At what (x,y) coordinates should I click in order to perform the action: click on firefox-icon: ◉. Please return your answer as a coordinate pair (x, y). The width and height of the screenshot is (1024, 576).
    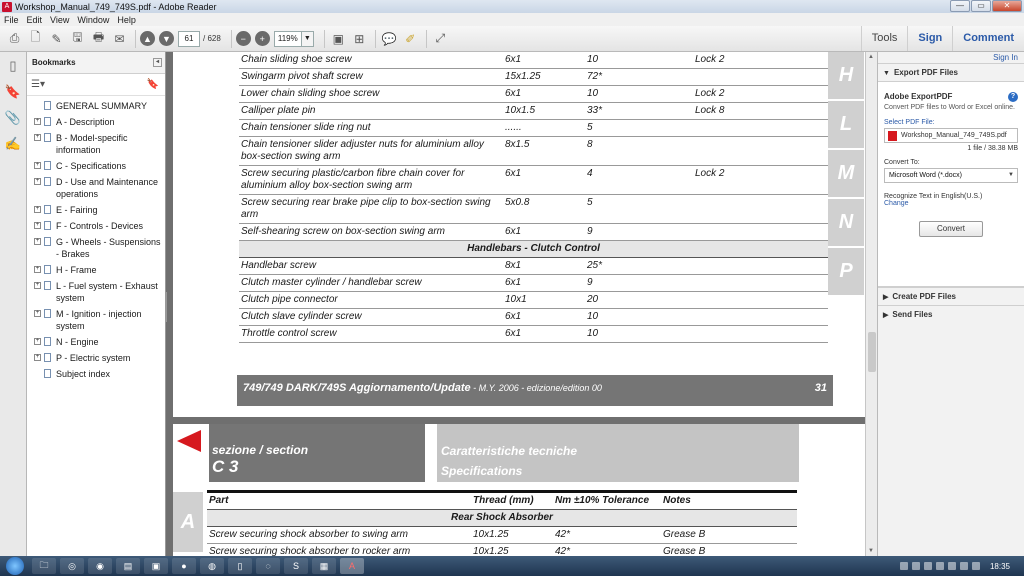
    Looking at the image, I should click on (100, 566).